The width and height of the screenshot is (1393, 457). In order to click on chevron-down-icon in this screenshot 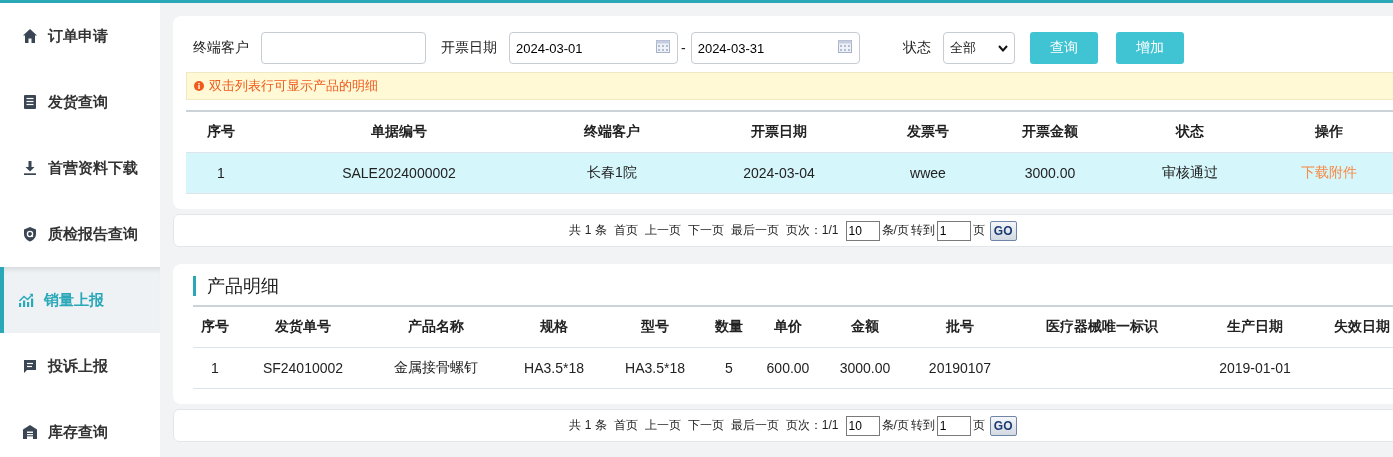, I will do `click(1002, 48)`.